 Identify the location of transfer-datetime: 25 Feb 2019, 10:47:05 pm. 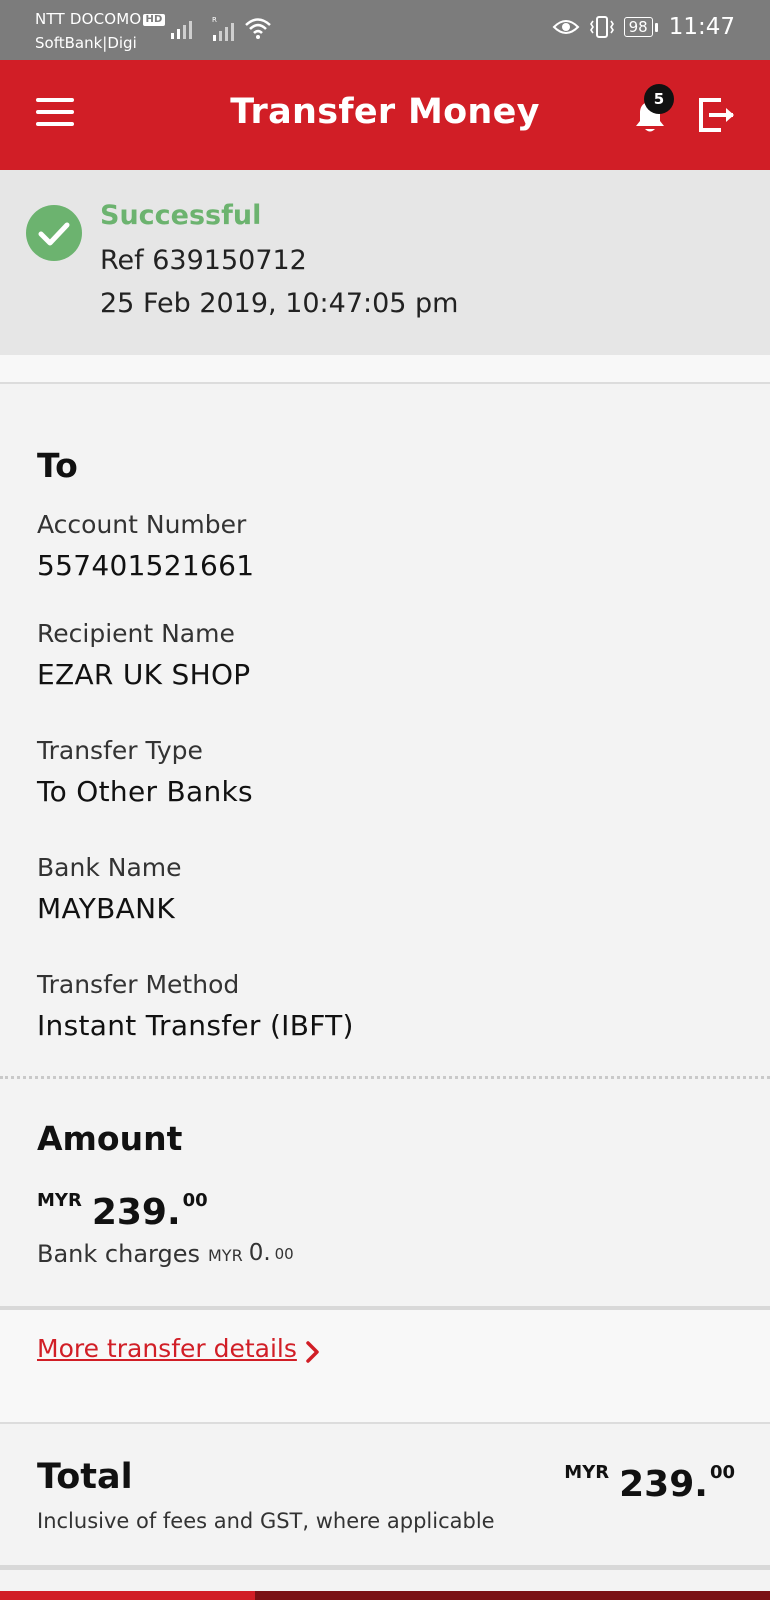
(279, 303).